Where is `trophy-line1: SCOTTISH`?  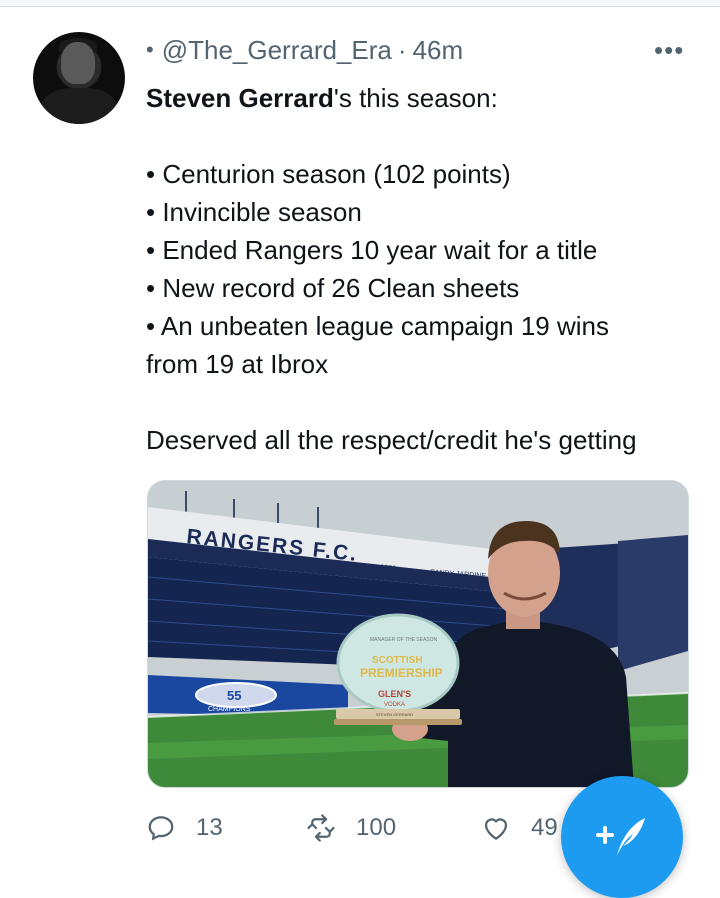
trophy-line1: SCOTTISH is located at coordinates (397, 660).